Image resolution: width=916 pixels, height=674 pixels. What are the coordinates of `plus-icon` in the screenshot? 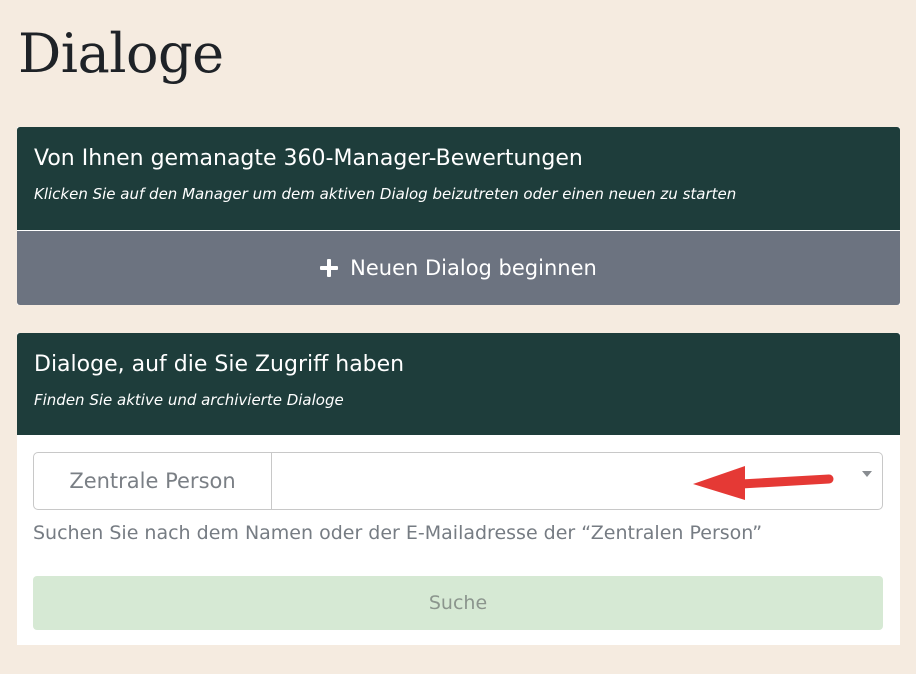 It's located at (329, 268).